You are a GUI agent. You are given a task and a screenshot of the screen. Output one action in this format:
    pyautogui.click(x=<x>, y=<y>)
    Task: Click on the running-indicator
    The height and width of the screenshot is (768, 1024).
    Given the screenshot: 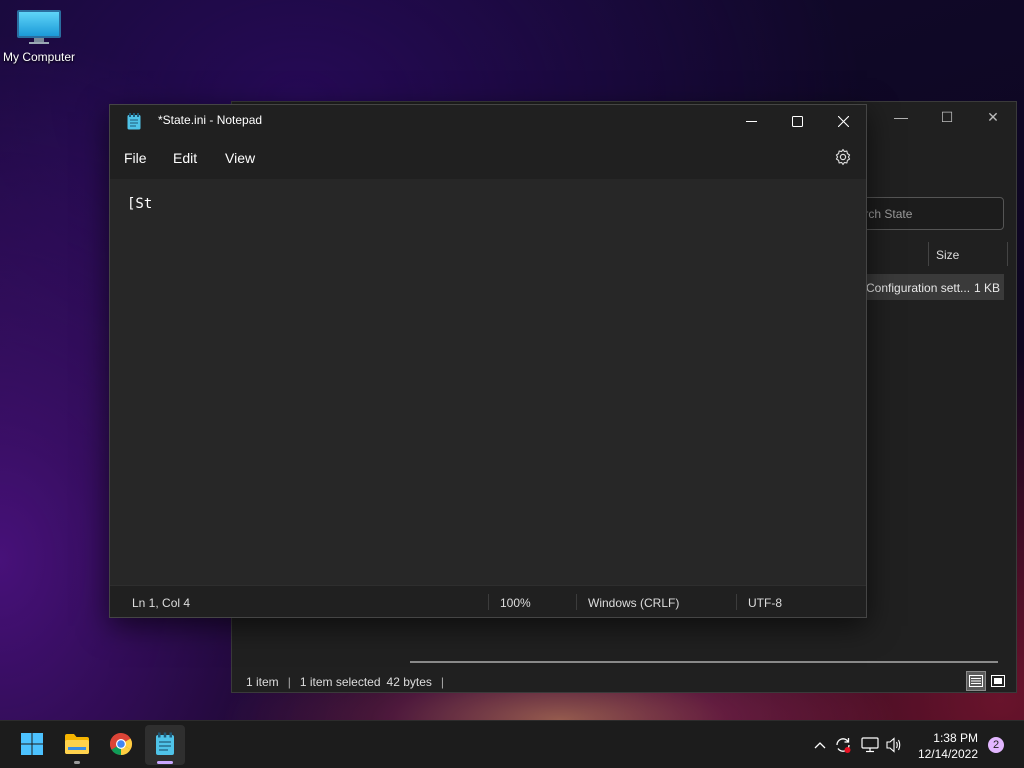 What is the action you would take?
    pyautogui.click(x=77, y=762)
    